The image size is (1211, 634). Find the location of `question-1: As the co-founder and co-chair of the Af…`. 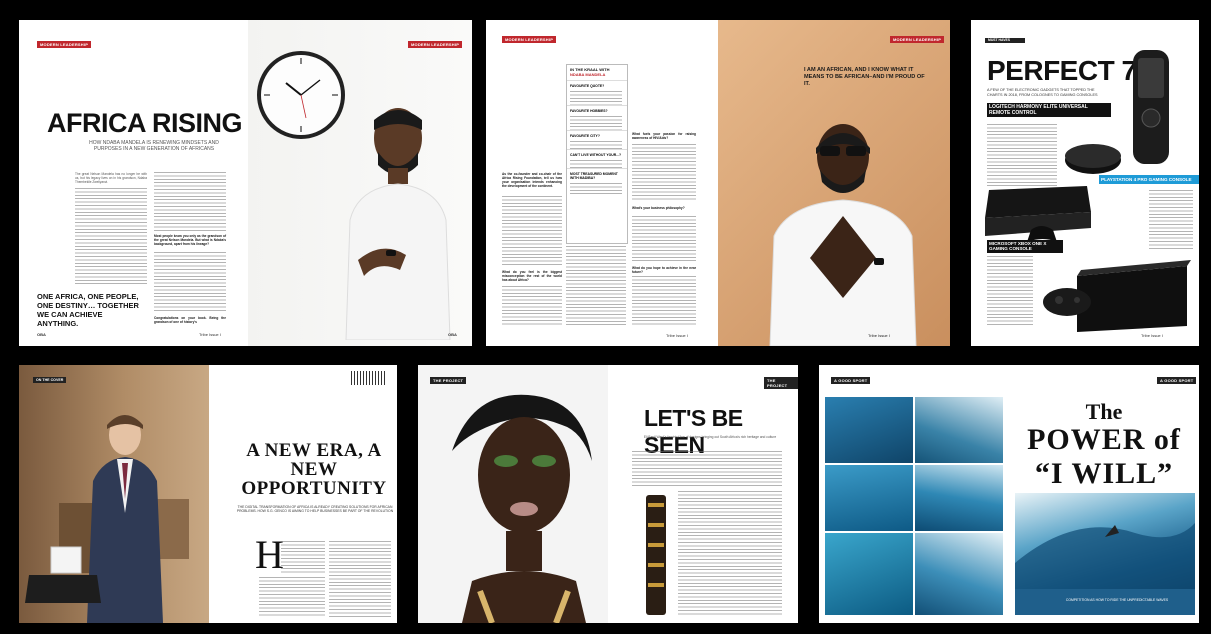

question-1: As the co-founder and co-chair of the Af… is located at coordinates (532, 180).